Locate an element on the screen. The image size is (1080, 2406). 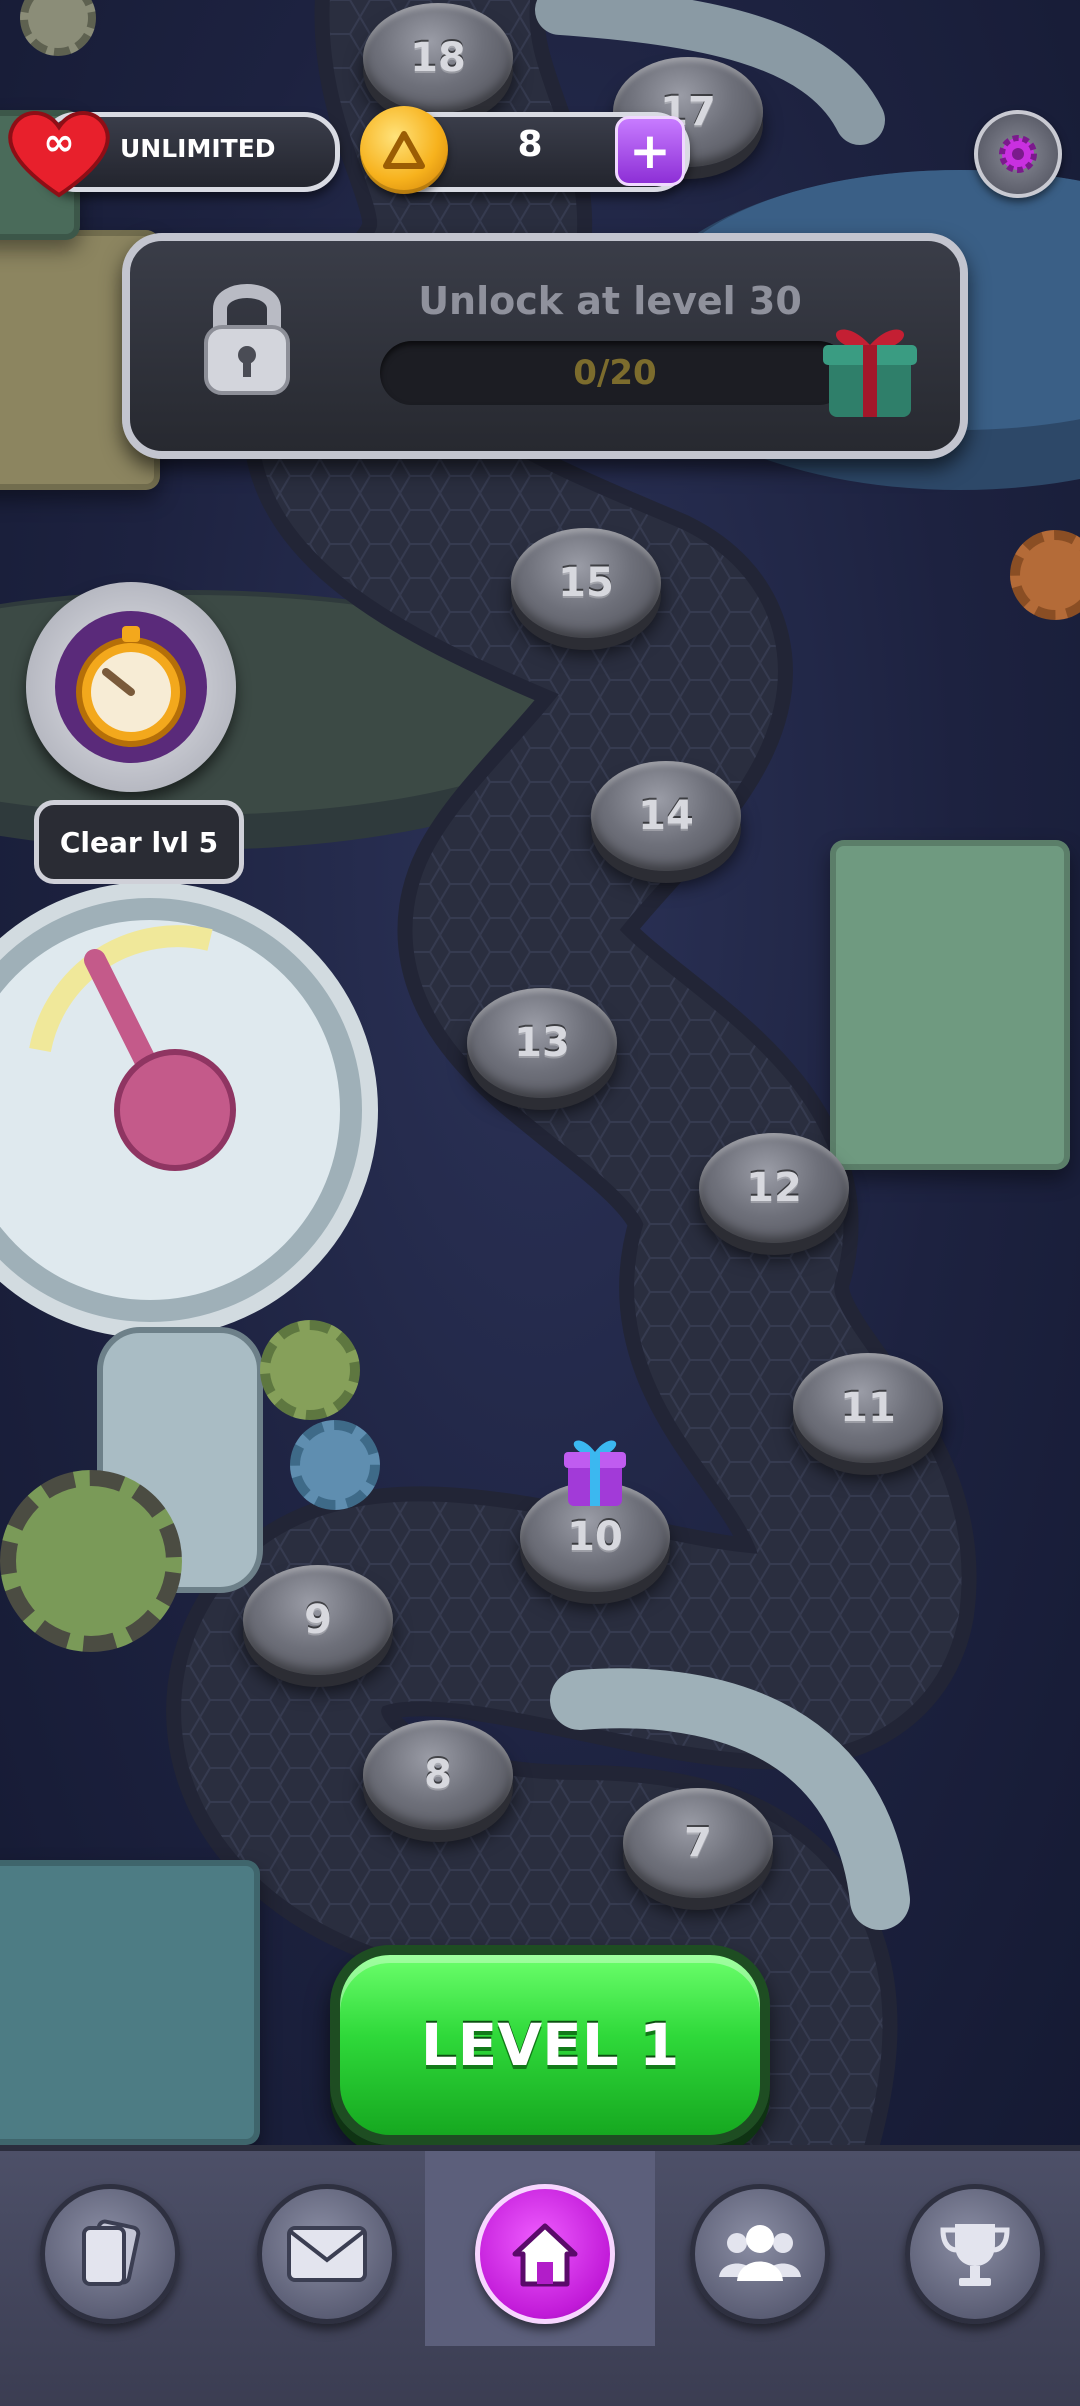
home-icon is located at coordinates (545, 2255).